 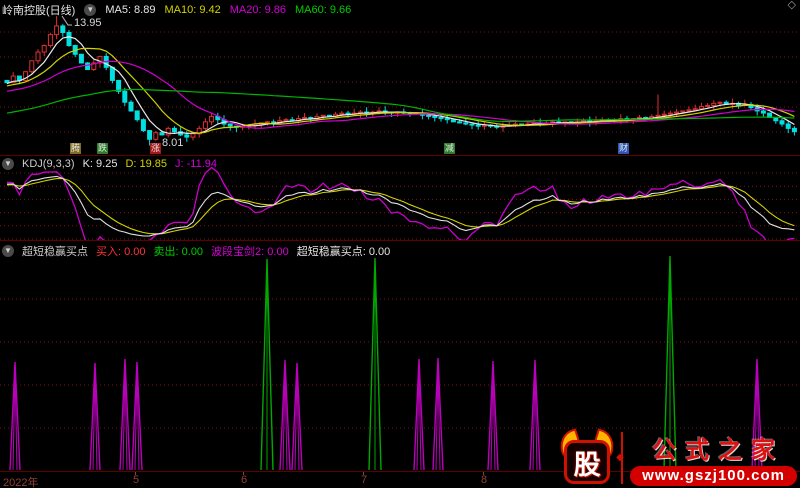 I want to click on sell-value: 卖出: 0.00, so click(x=178, y=252).